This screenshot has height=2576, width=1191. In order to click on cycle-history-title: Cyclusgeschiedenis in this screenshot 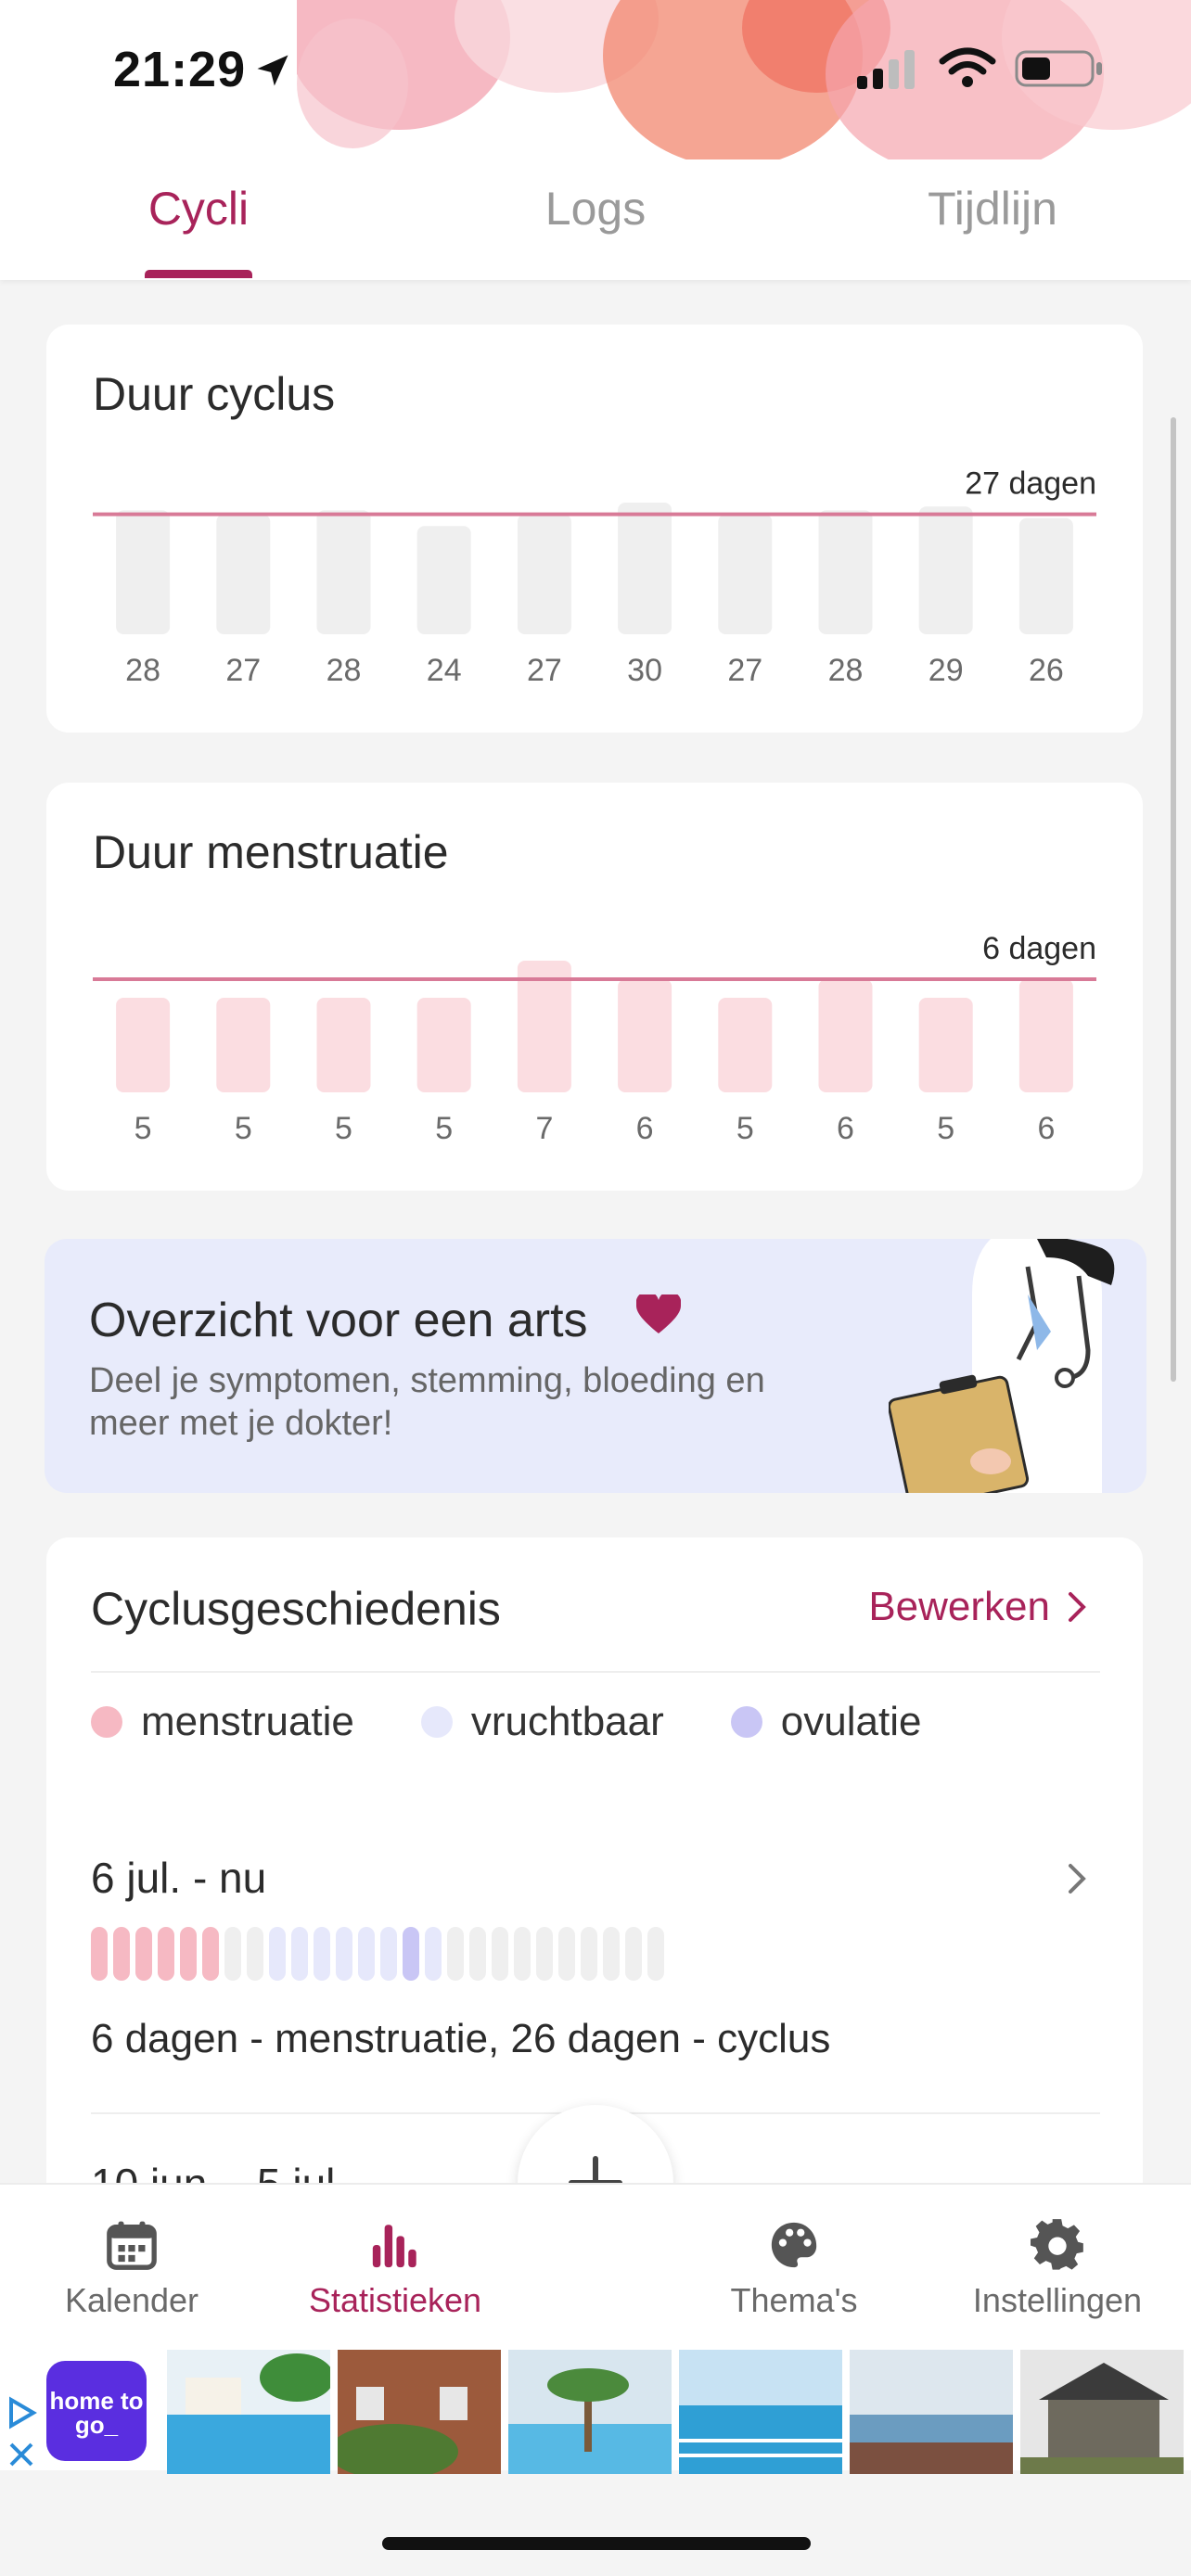, I will do `click(296, 1609)`.